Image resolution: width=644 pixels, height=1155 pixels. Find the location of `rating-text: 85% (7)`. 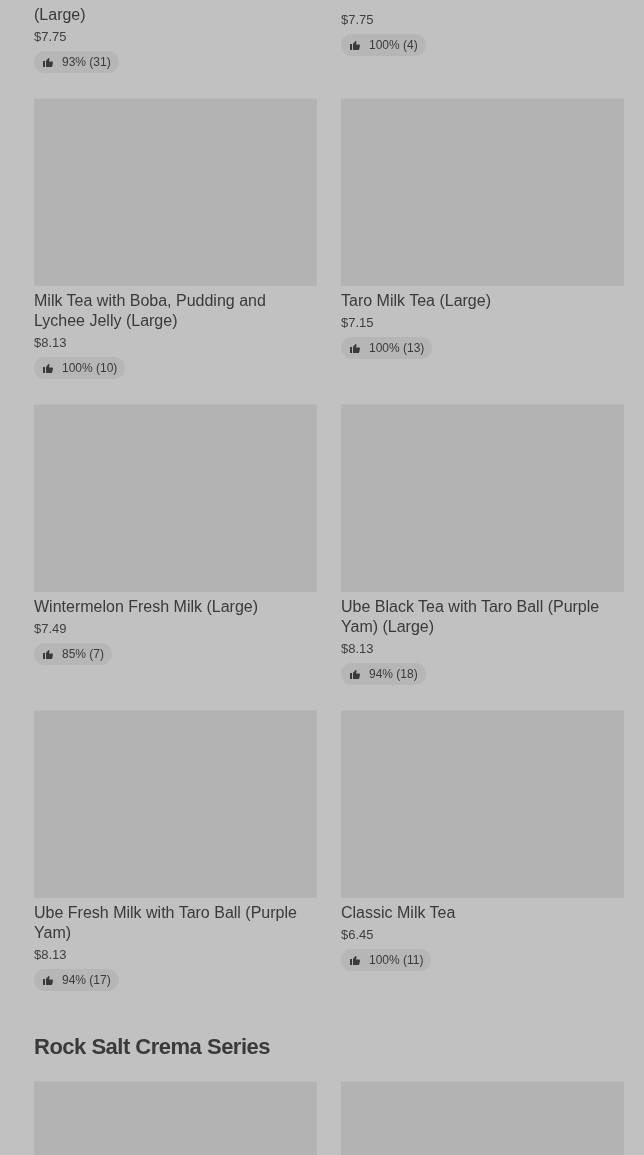

rating-text: 85% (7) is located at coordinates (83, 654).